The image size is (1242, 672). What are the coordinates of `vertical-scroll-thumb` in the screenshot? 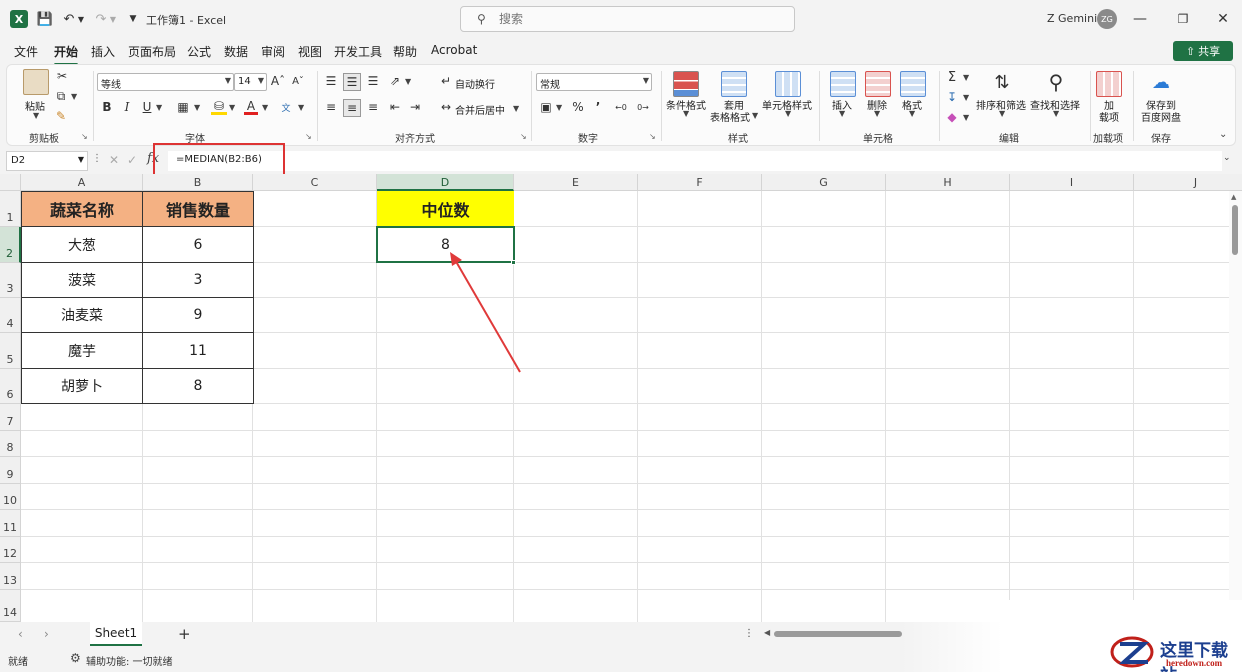 It's located at (1235, 230).